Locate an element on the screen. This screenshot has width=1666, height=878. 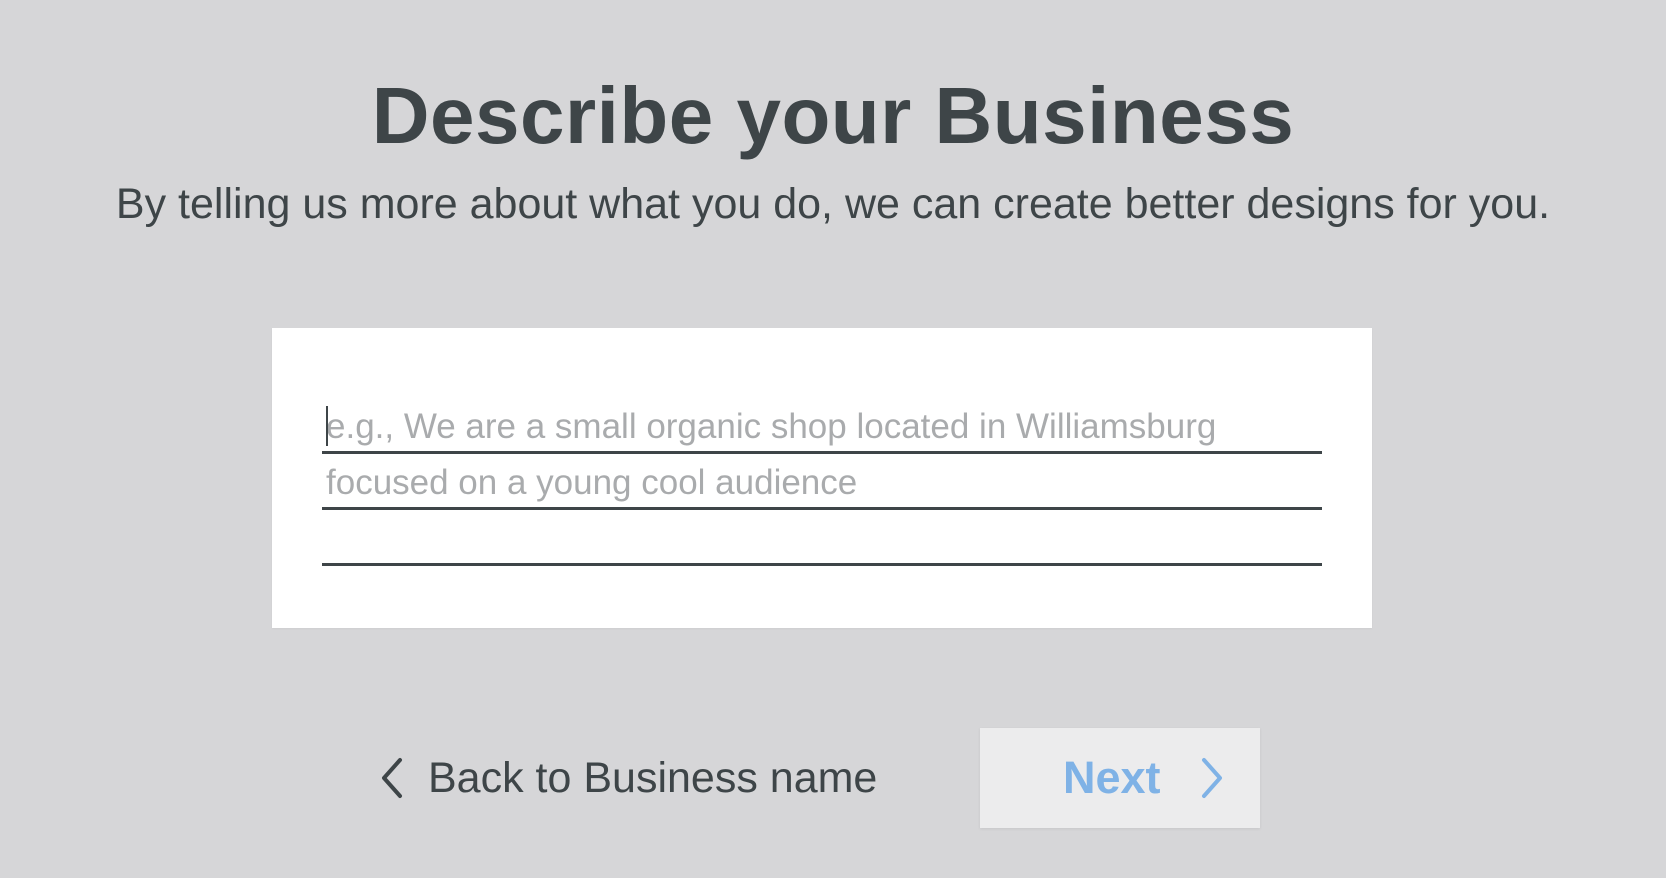
next-button: Next is located at coordinates (1120, 778).